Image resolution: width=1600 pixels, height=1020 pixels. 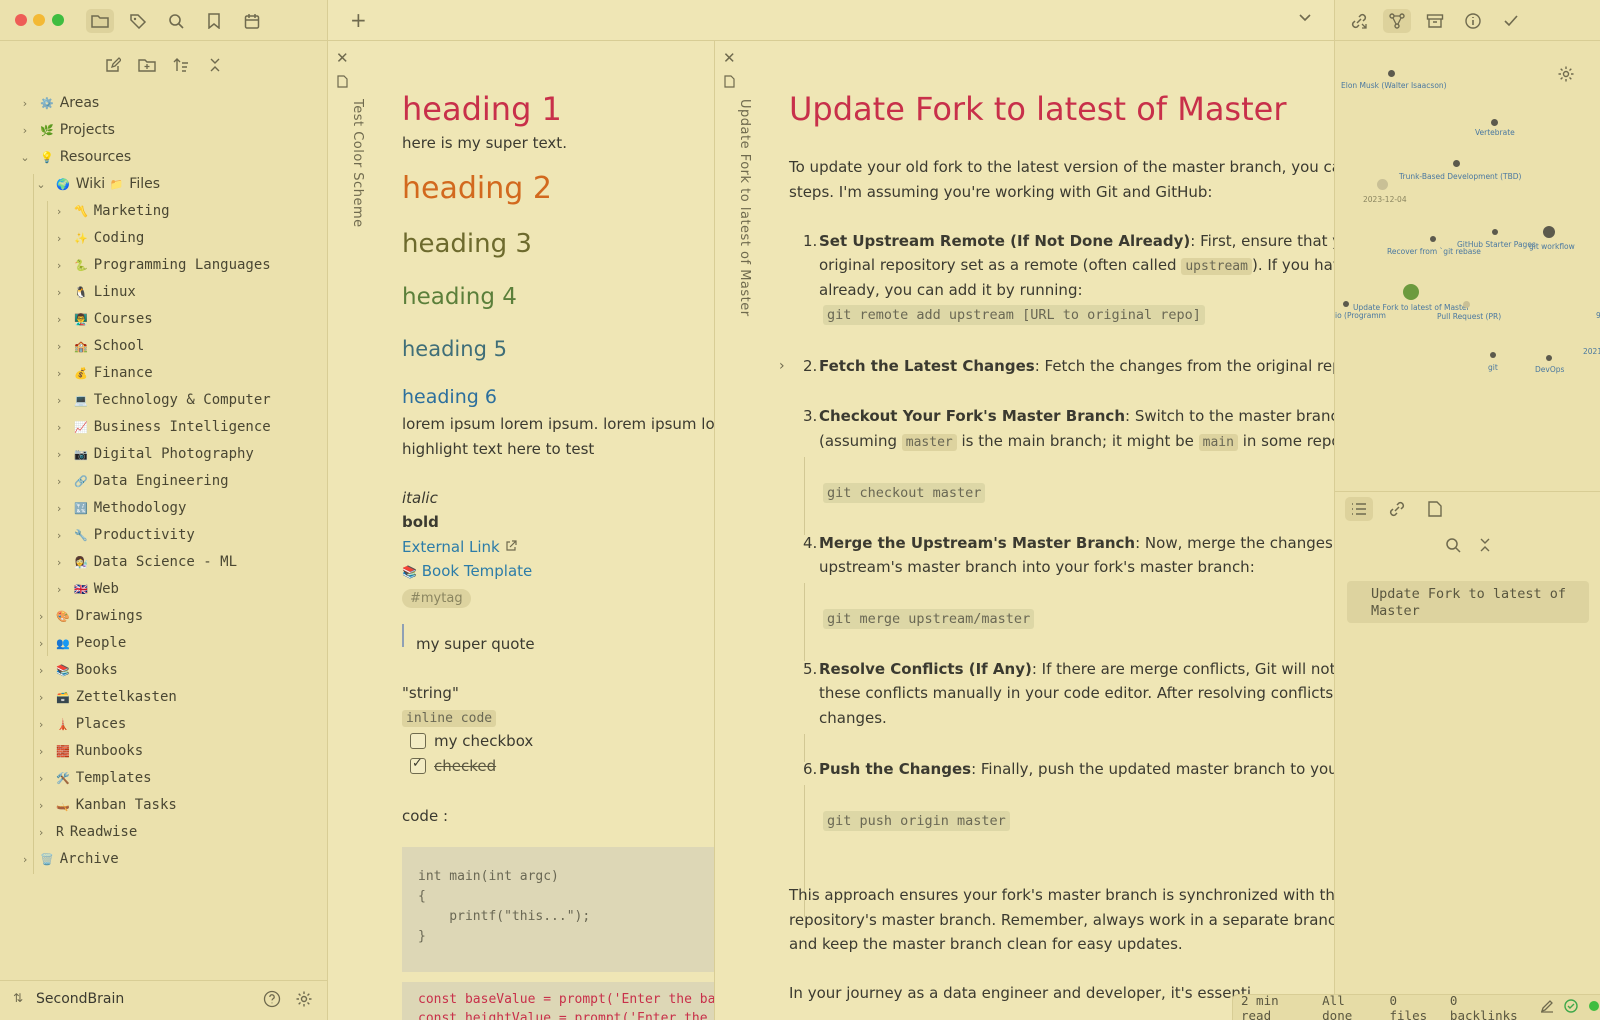 I want to click on tree-item-school: › 🏫 School, so click(x=98, y=346).